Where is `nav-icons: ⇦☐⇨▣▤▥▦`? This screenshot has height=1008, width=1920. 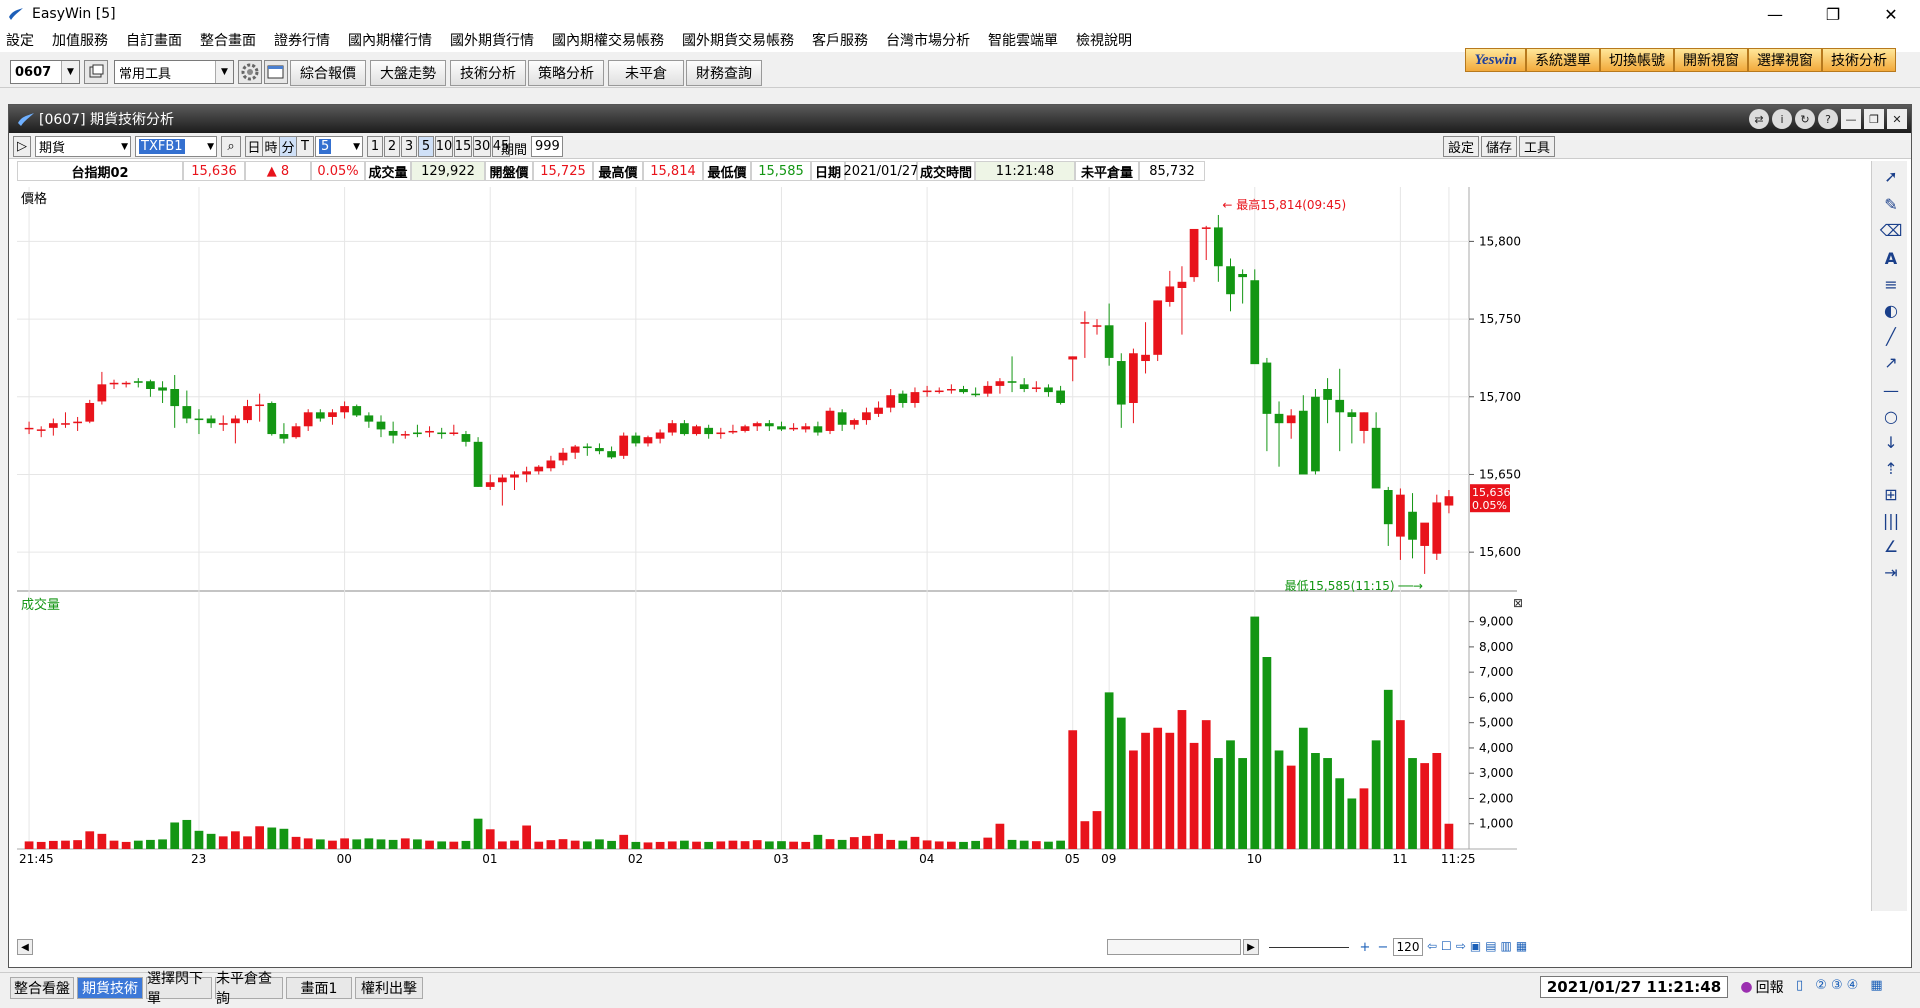 nav-icons: ⇦☐⇨▣▤▥▦ is located at coordinates (1479, 946).